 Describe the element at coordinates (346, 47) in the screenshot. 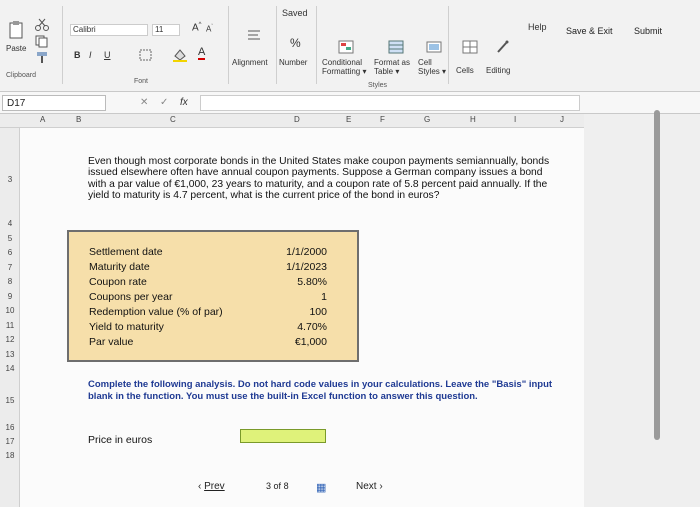

I see `conditional-formatting-icon` at that location.